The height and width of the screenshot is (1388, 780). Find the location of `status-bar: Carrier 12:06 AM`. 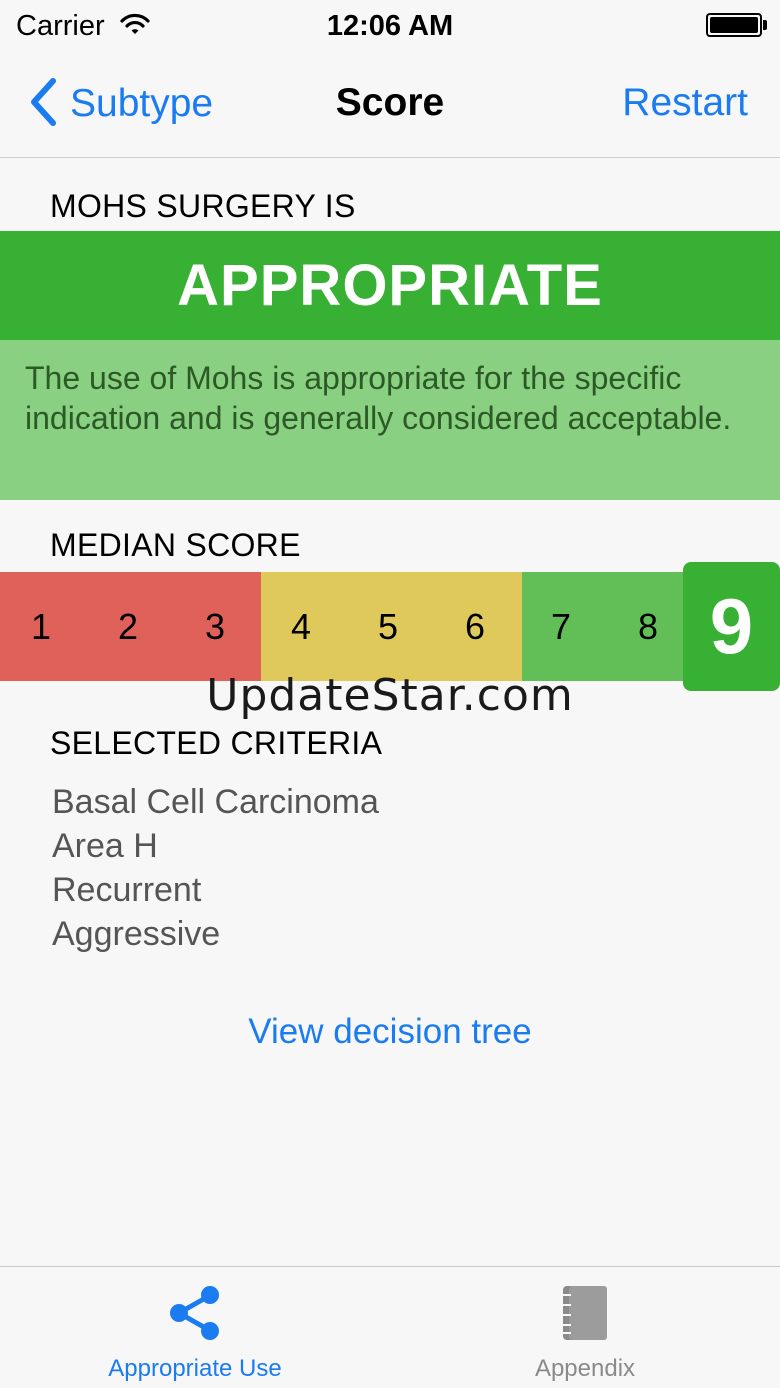

status-bar: Carrier 12:06 AM is located at coordinates (390, 28).